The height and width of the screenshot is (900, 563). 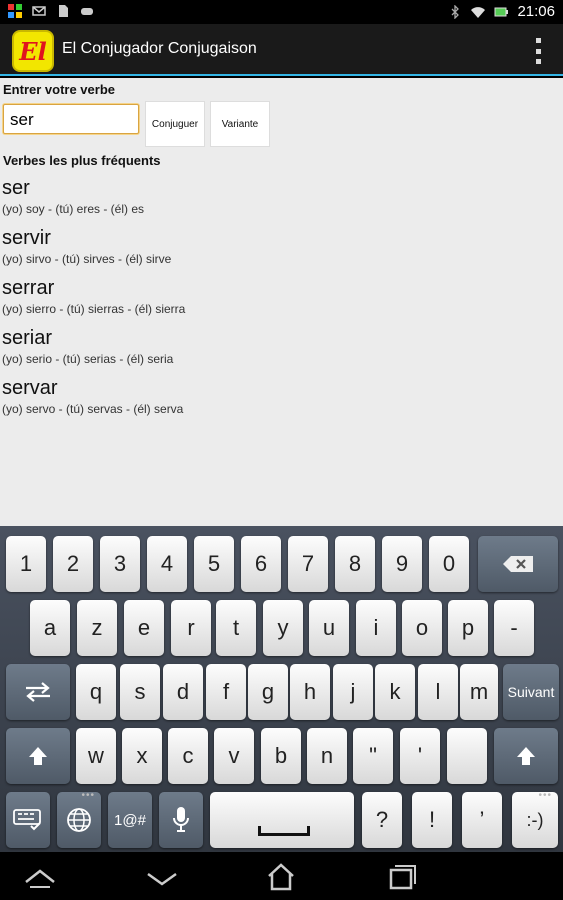 What do you see at coordinates (26, 564) in the screenshot?
I see `key-1: 1` at bounding box center [26, 564].